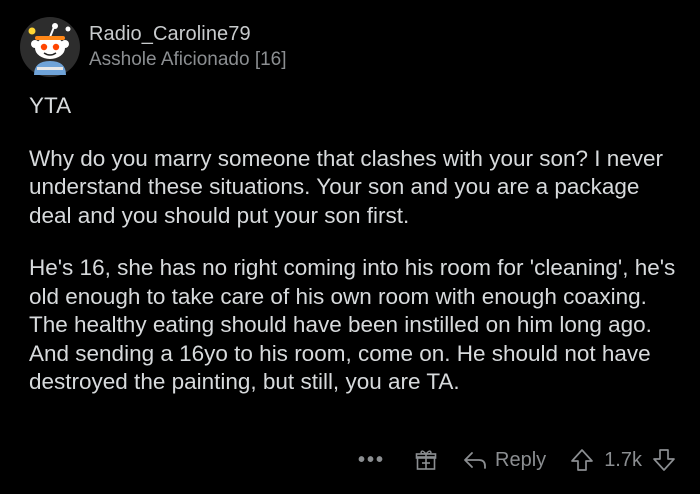 The image size is (700, 494). What do you see at coordinates (521, 459) in the screenshot?
I see `reply-label: Reply` at bounding box center [521, 459].